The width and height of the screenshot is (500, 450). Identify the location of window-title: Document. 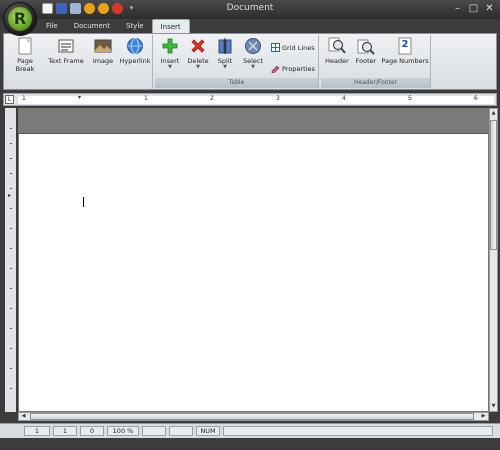
(250, 8).